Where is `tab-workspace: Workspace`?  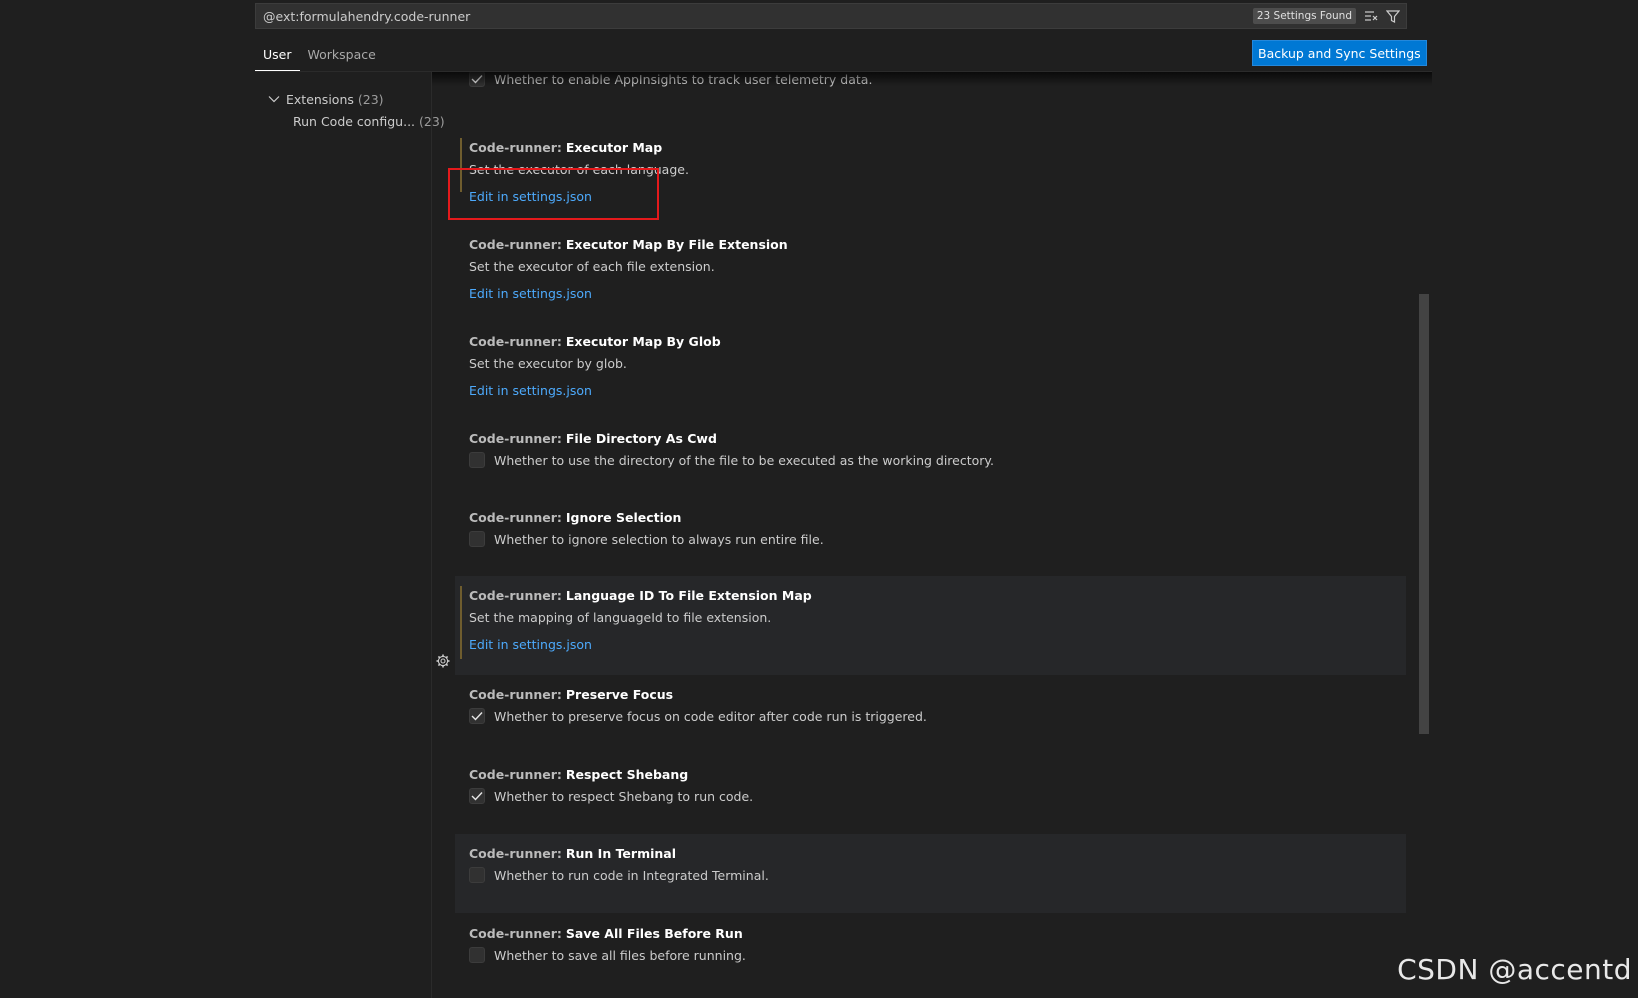
tab-workspace: Workspace is located at coordinates (342, 56).